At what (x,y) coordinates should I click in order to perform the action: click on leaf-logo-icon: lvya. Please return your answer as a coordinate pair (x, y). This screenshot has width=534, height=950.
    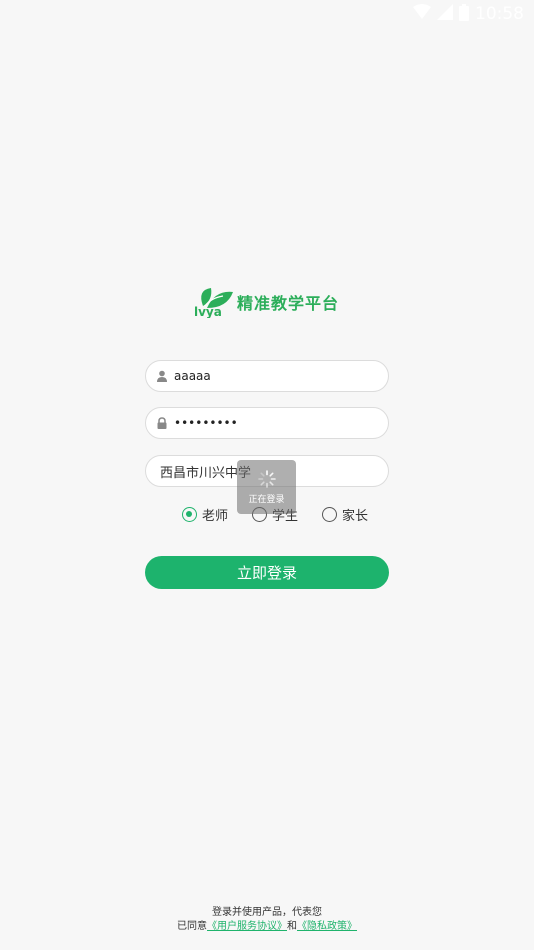
    Looking at the image, I should click on (213, 303).